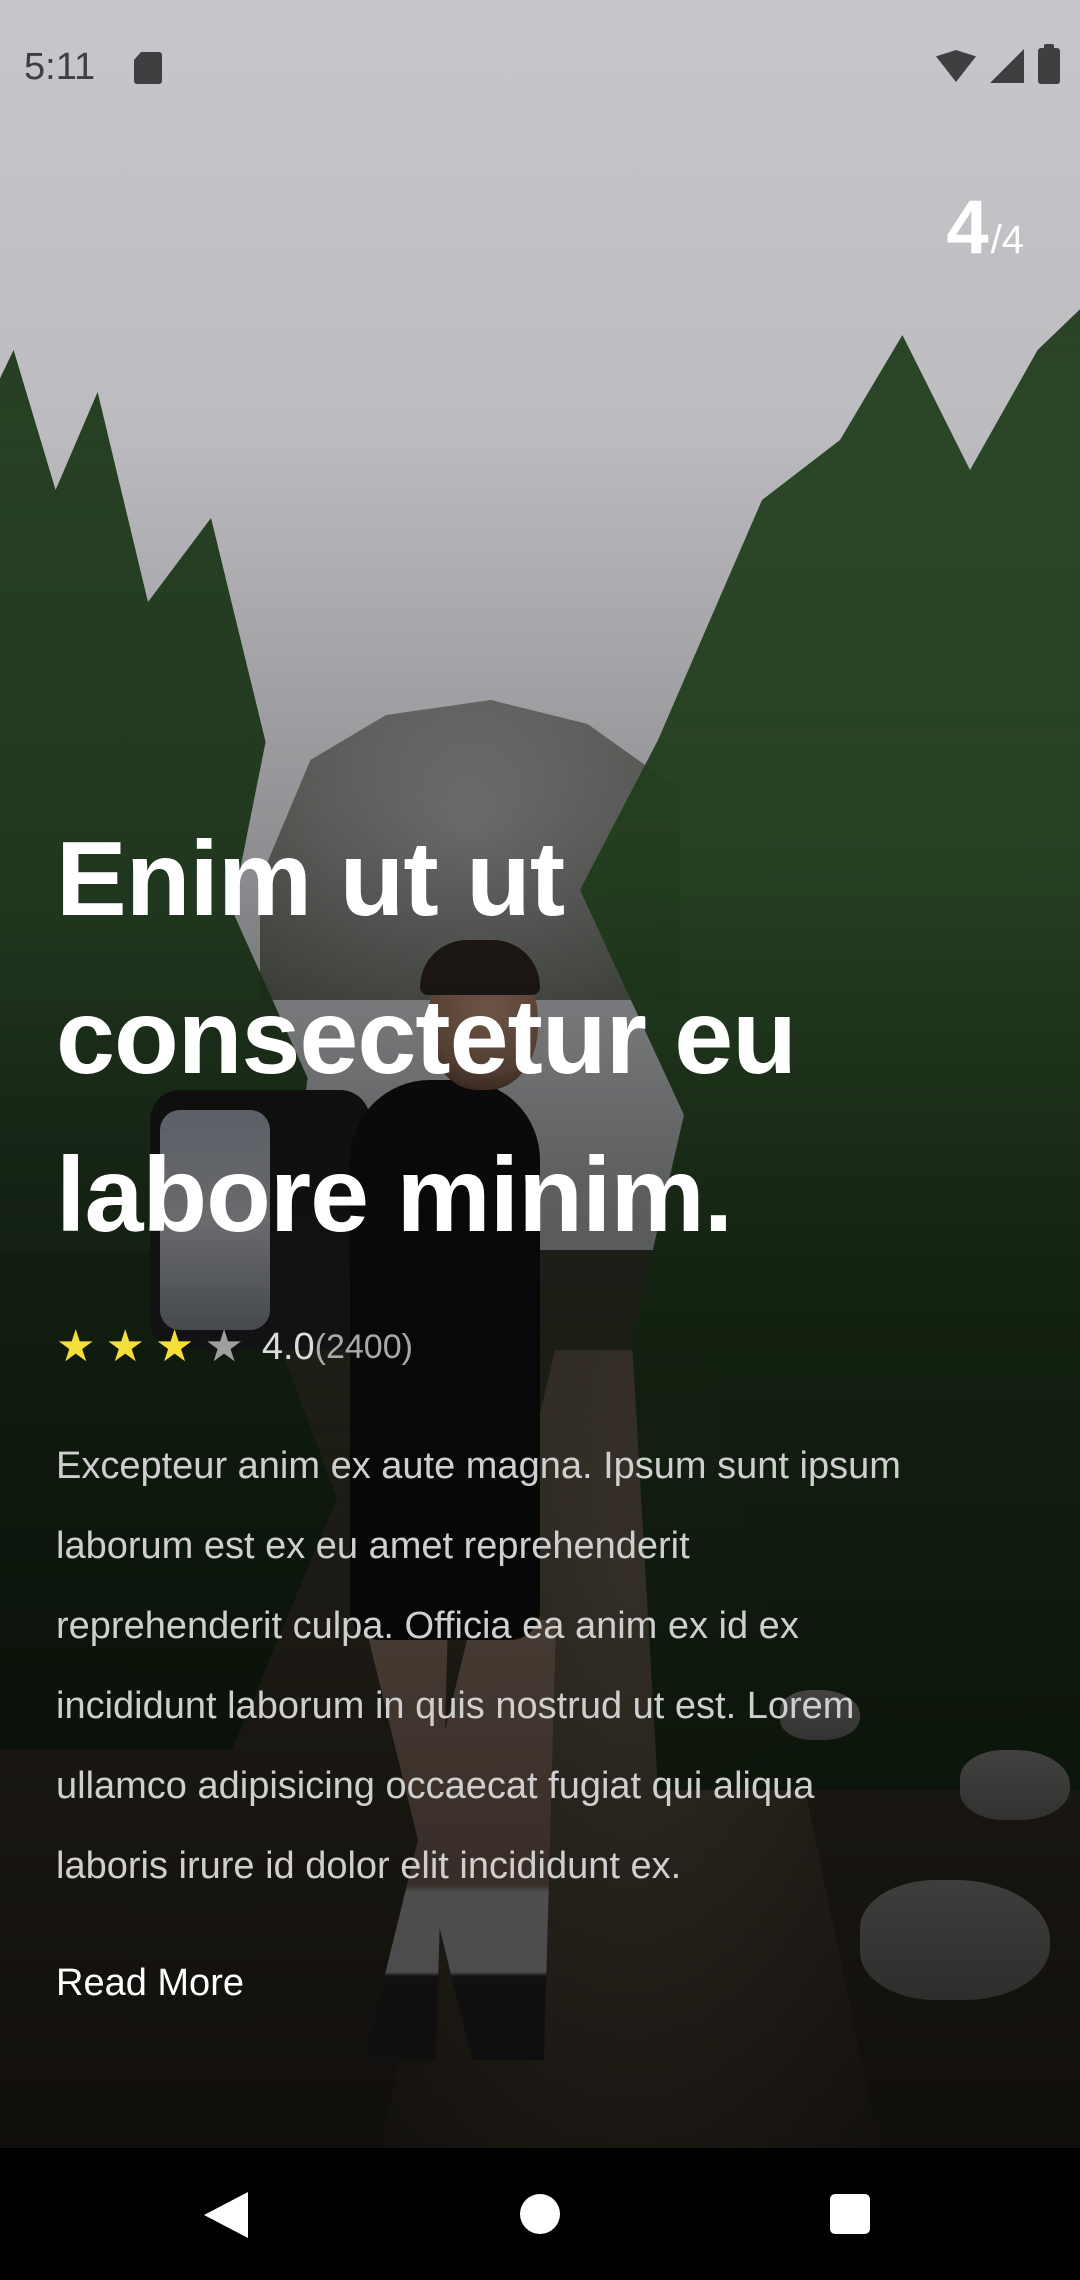  I want to click on page-counter-current: 4, so click(967, 227).